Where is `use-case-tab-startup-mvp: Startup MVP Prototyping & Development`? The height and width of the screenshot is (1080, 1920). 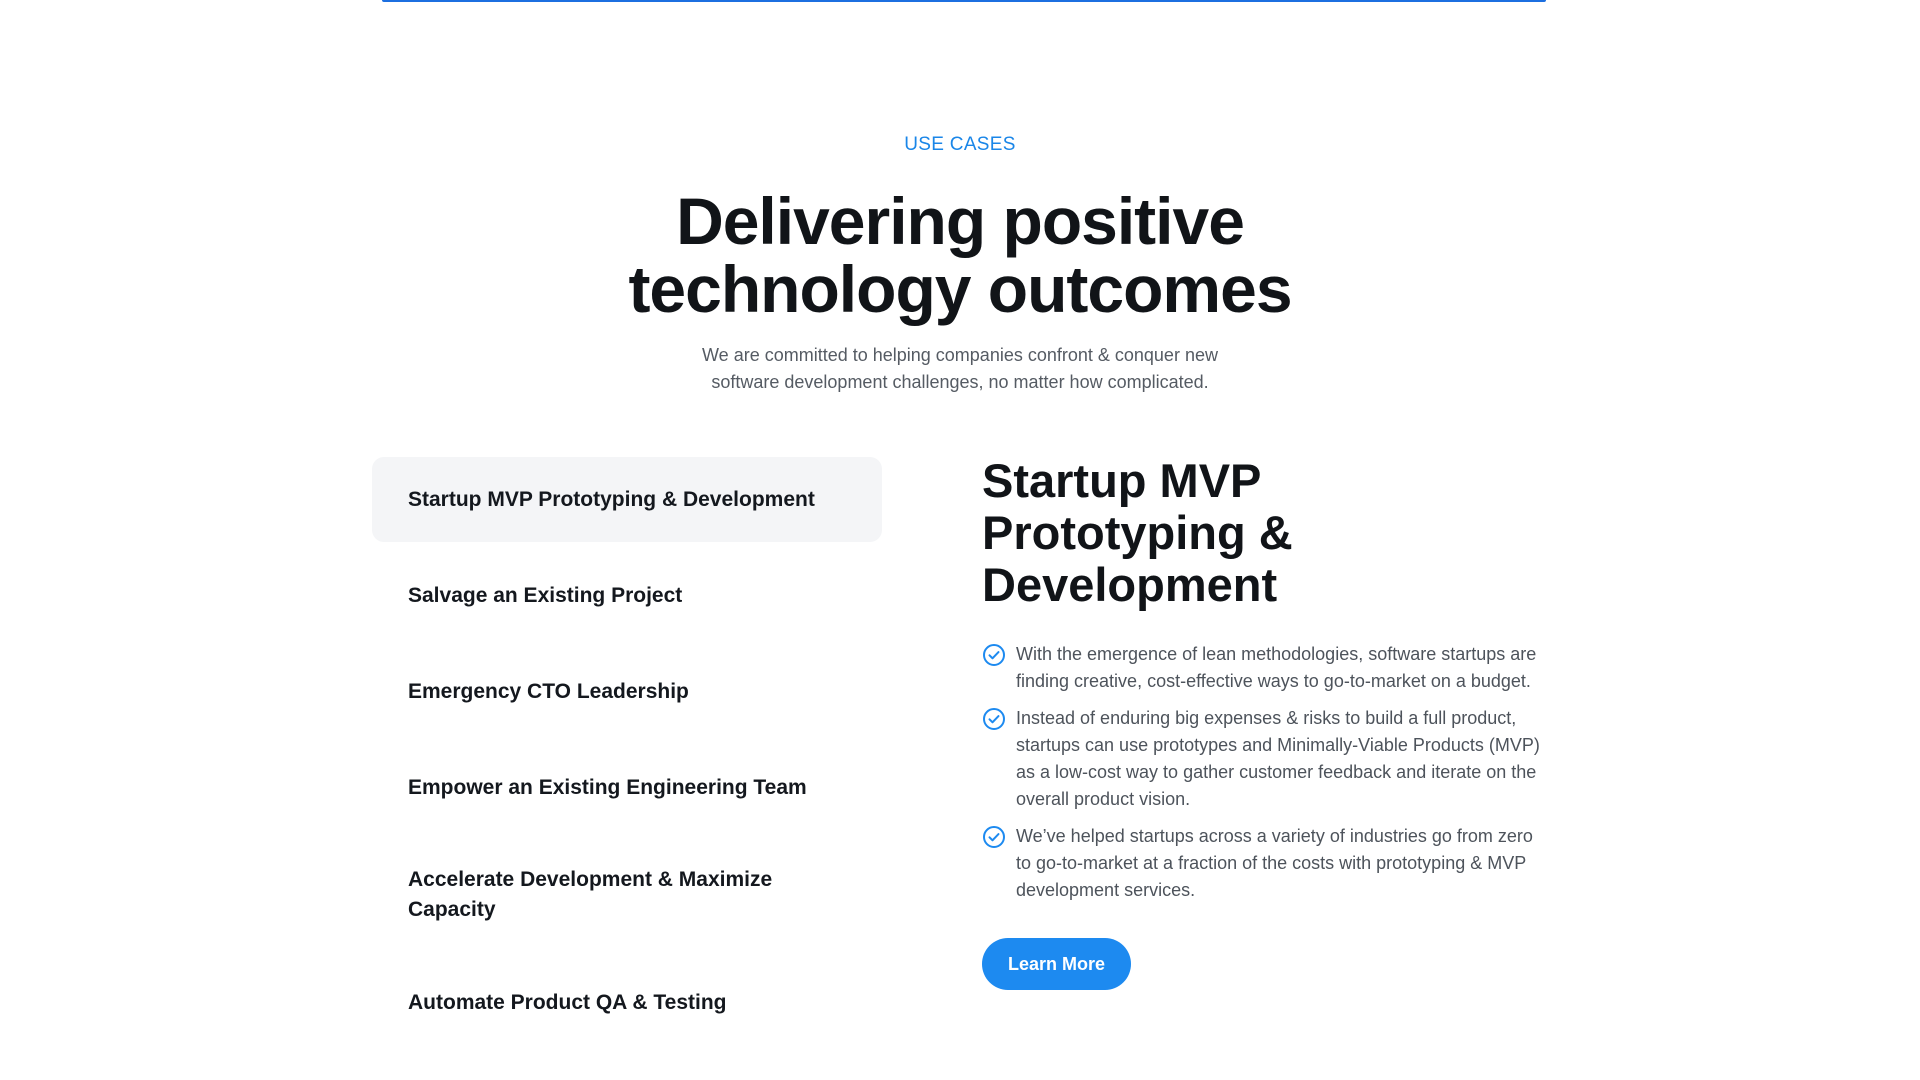 use-case-tab-startup-mvp: Startup MVP Prototyping & Development is located at coordinates (627, 499).